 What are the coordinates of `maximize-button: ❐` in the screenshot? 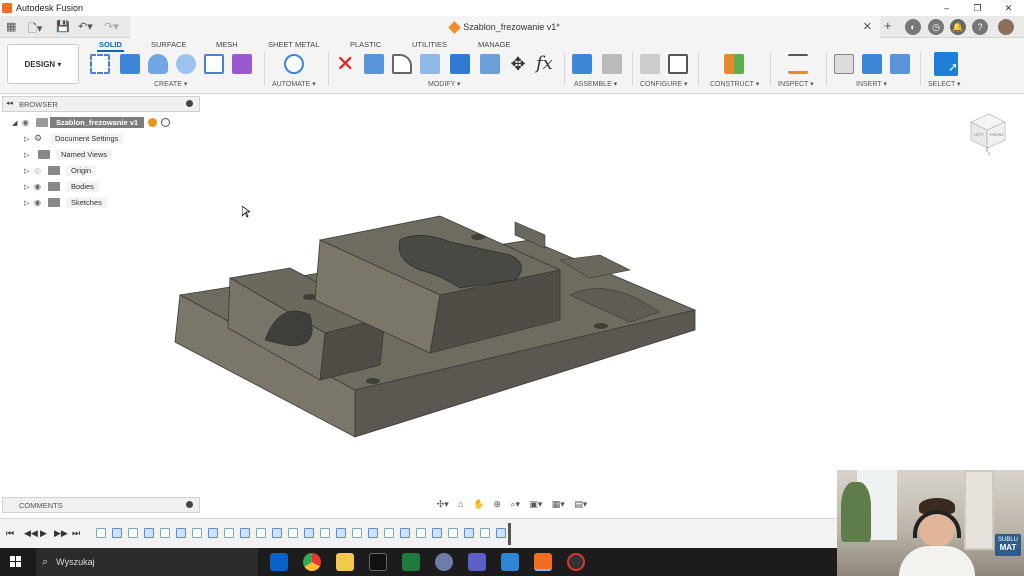 It's located at (977, 8).